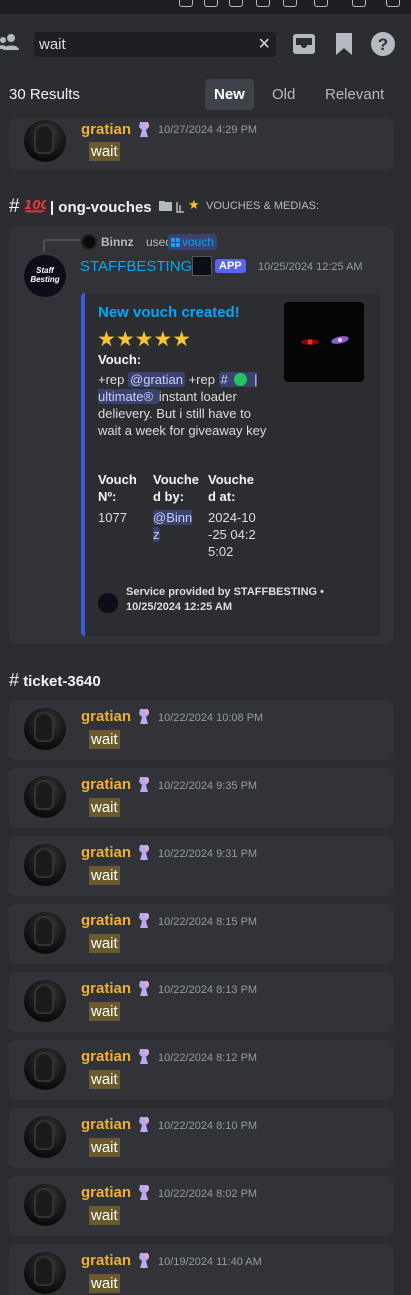 This screenshot has width=411, height=1295. I want to click on inbox-icon, so click(304, 44).